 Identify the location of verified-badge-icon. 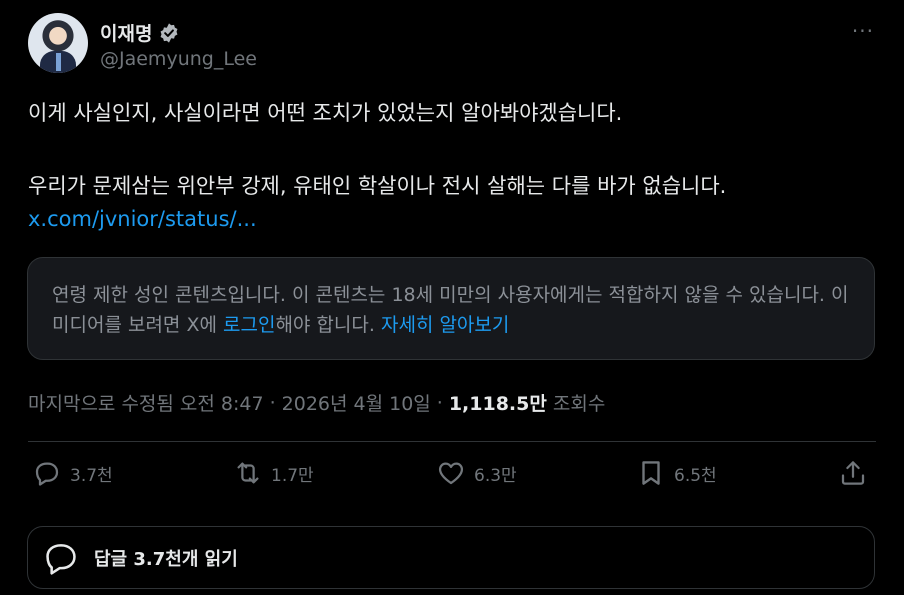
(169, 32).